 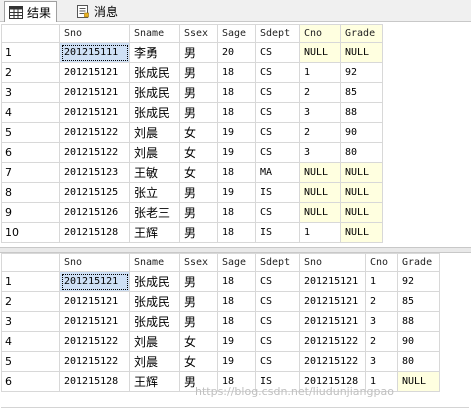 I want to click on row-number: 9, so click(x=30, y=212).